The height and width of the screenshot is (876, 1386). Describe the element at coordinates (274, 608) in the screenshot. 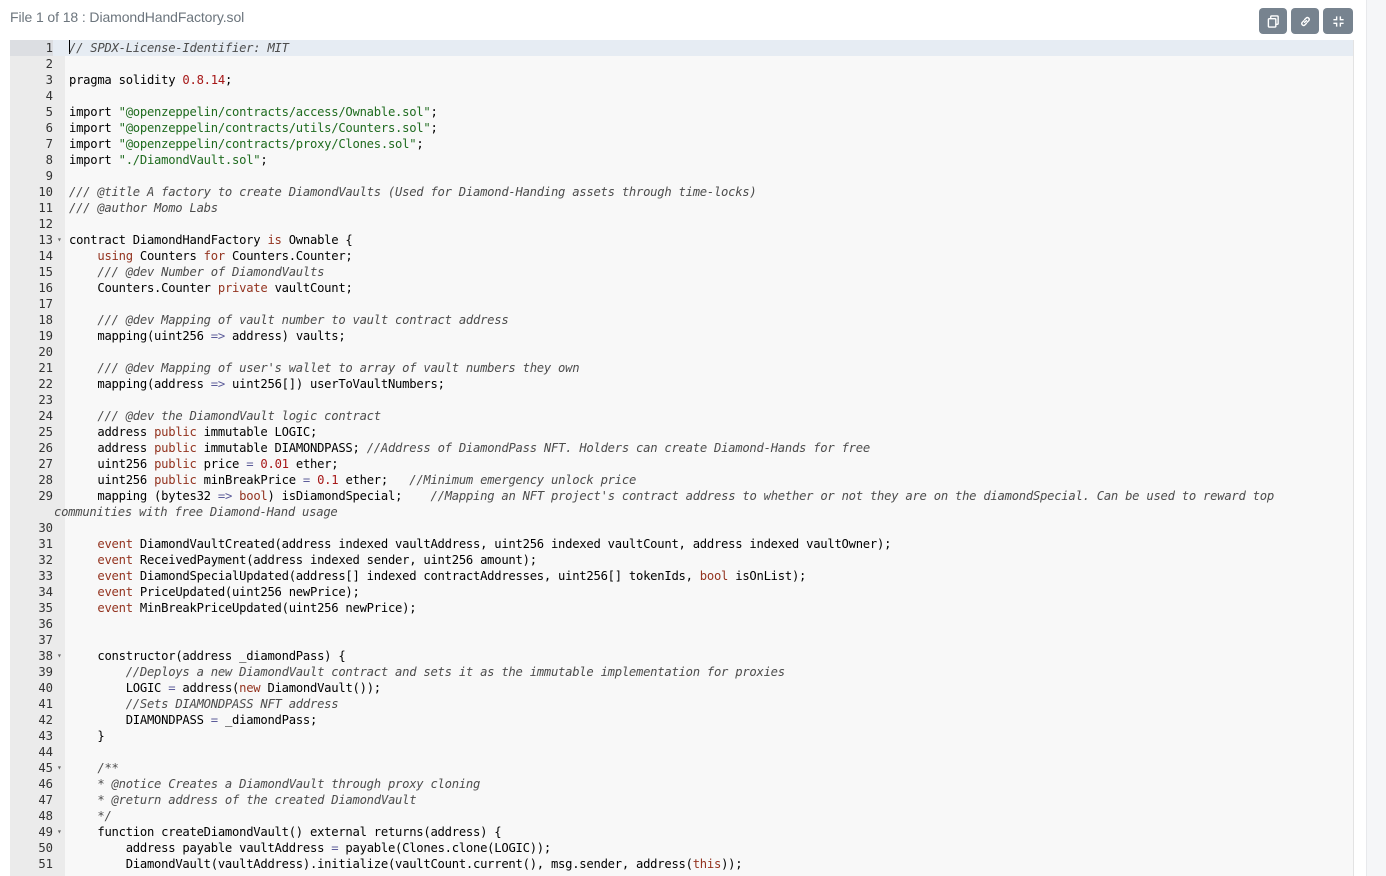

I see `code-token: MinBreakPriceUpdated(uint256 newPrice);` at that location.